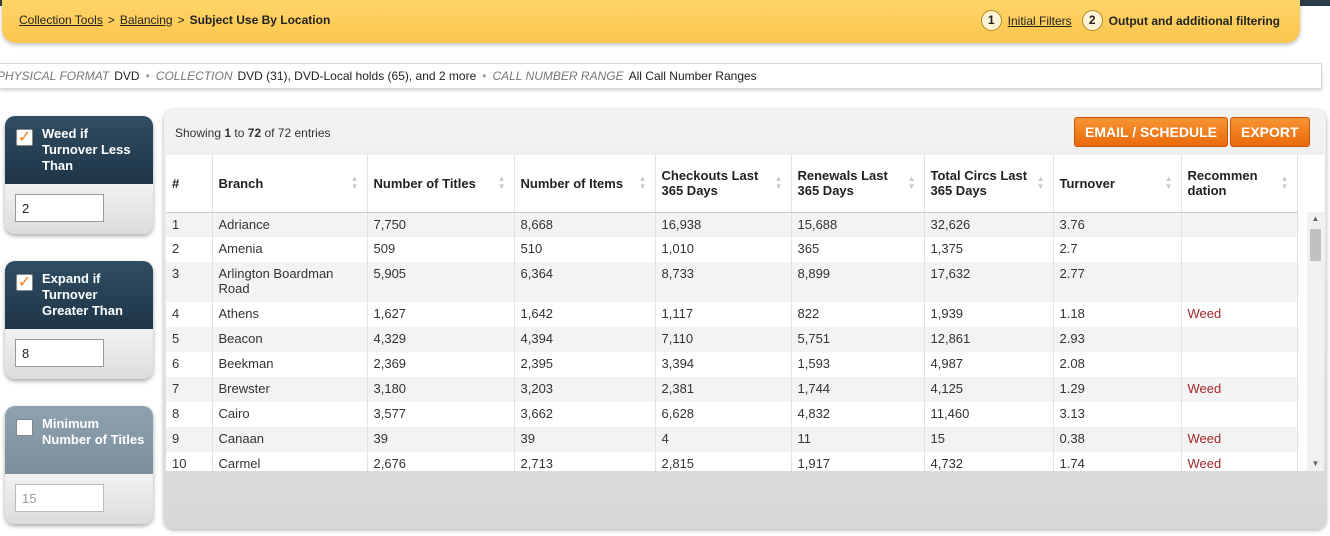 The height and width of the screenshot is (536, 1330). What do you see at coordinates (989, 389) in the screenshot?
I see `table-cell: 4,125` at bounding box center [989, 389].